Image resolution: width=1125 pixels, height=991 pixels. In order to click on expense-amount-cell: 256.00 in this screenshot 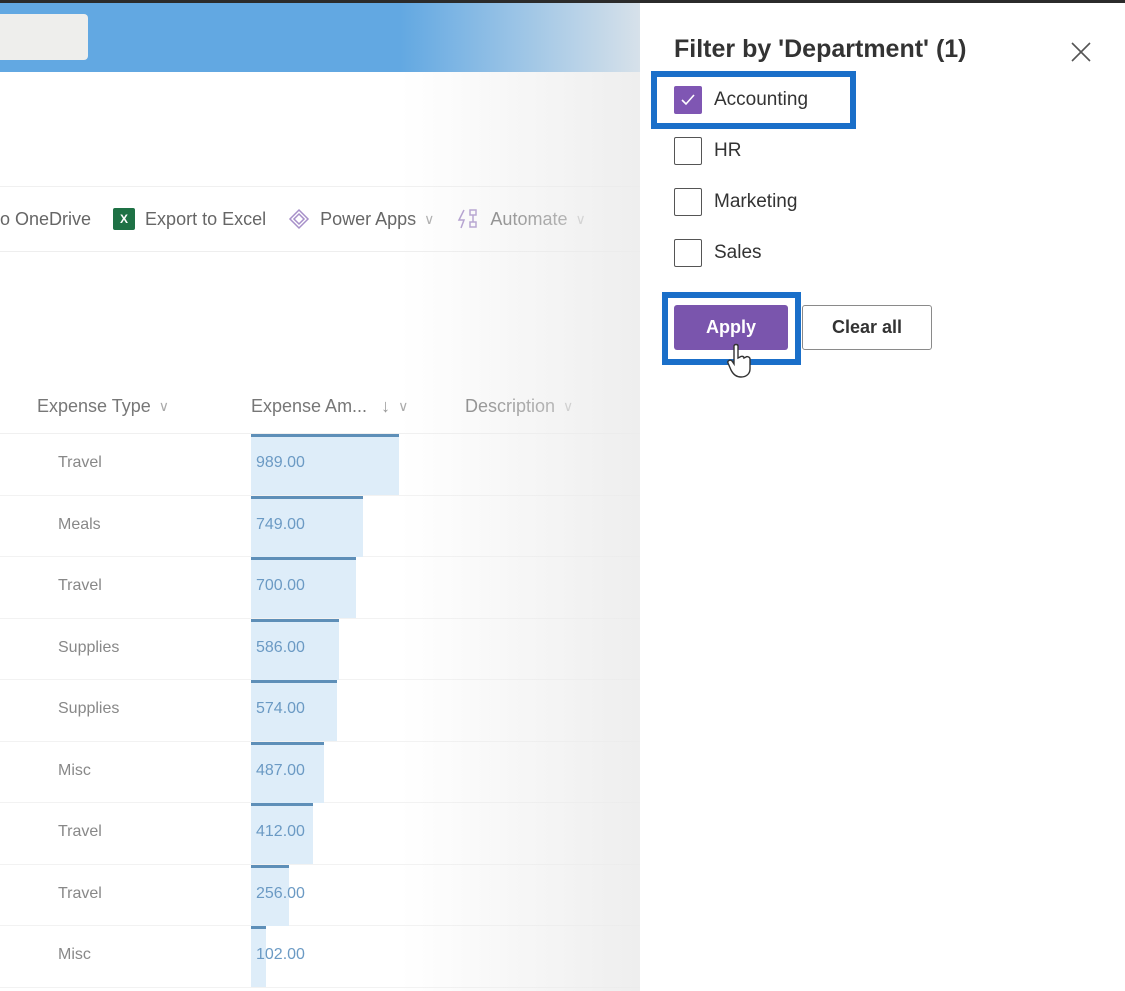, I will do `click(280, 893)`.